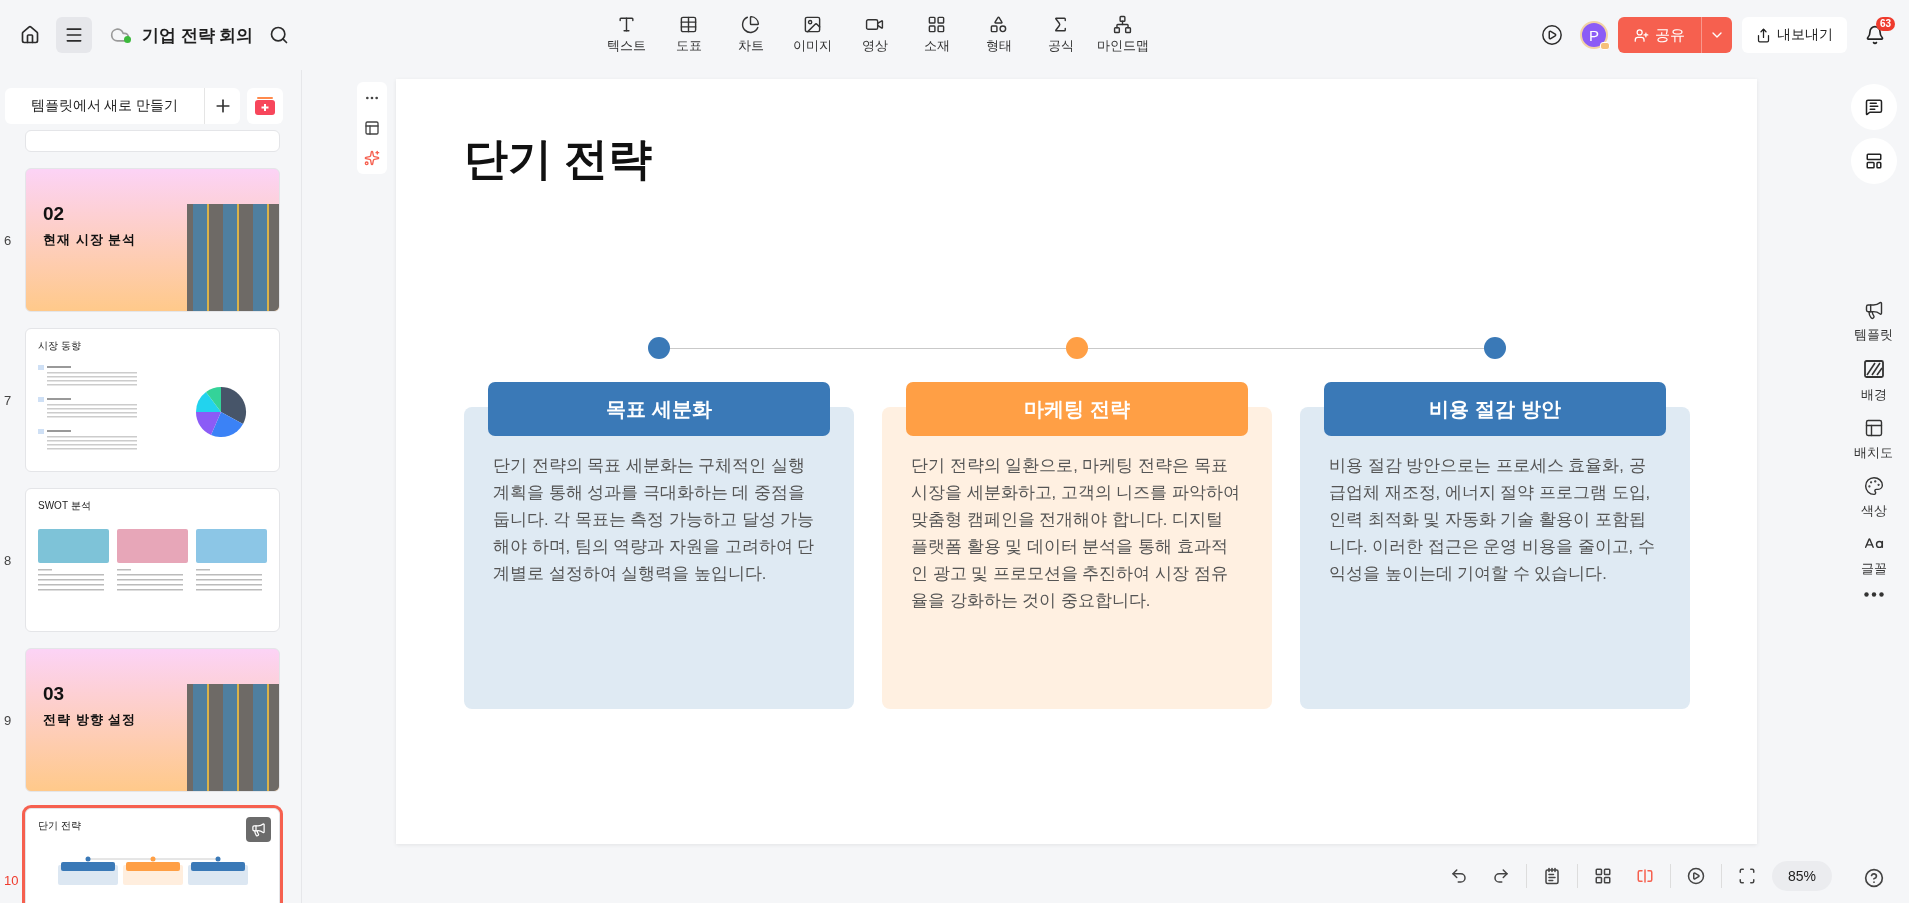 The width and height of the screenshot is (1909, 903). I want to click on toolbar-button: 영상, so click(874, 35).